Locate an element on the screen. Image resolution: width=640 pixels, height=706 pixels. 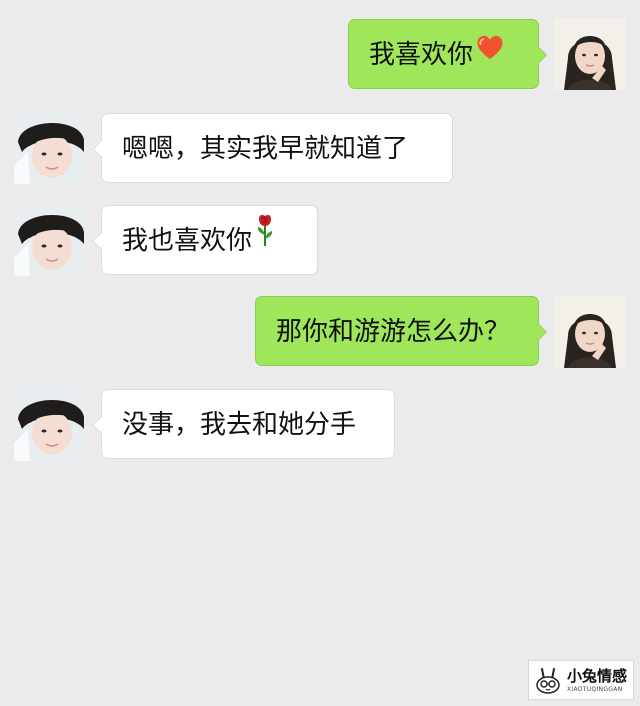
outgoing-message-bubble: 那你和游游怎么办？ is located at coordinates (401, 331).